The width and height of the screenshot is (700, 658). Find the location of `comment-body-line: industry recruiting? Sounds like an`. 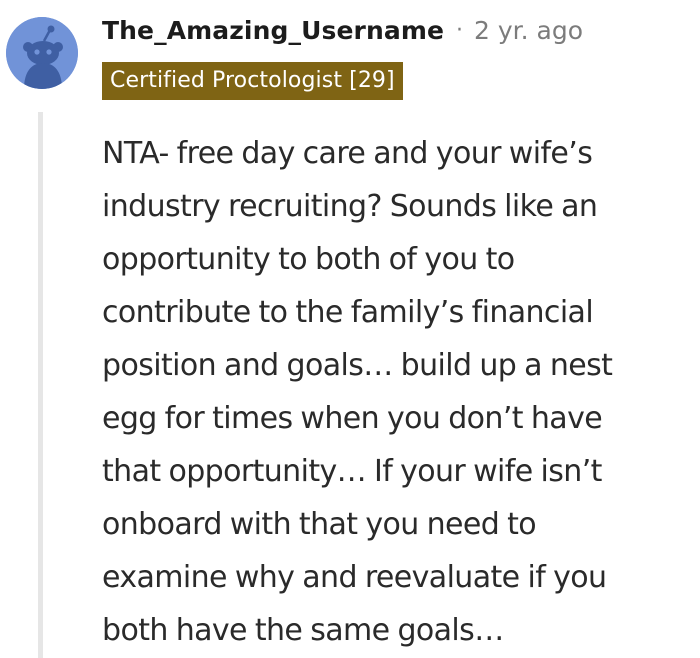

comment-body-line: industry recruiting? Sounds like an is located at coordinates (350, 206).